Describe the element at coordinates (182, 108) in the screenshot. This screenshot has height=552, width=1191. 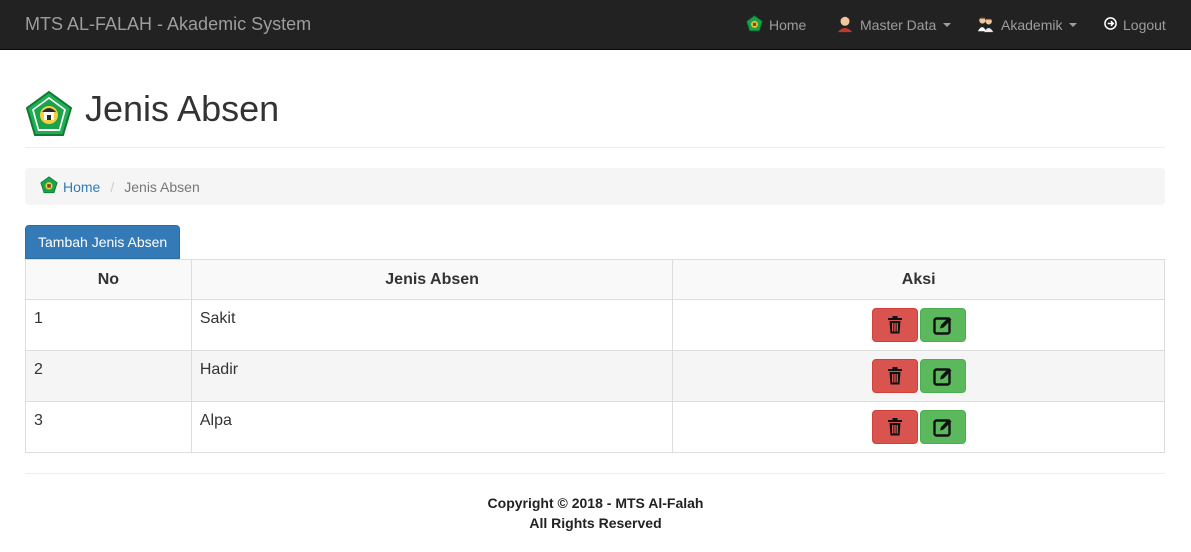
I see `page-title: Jenis Absen` at that location.